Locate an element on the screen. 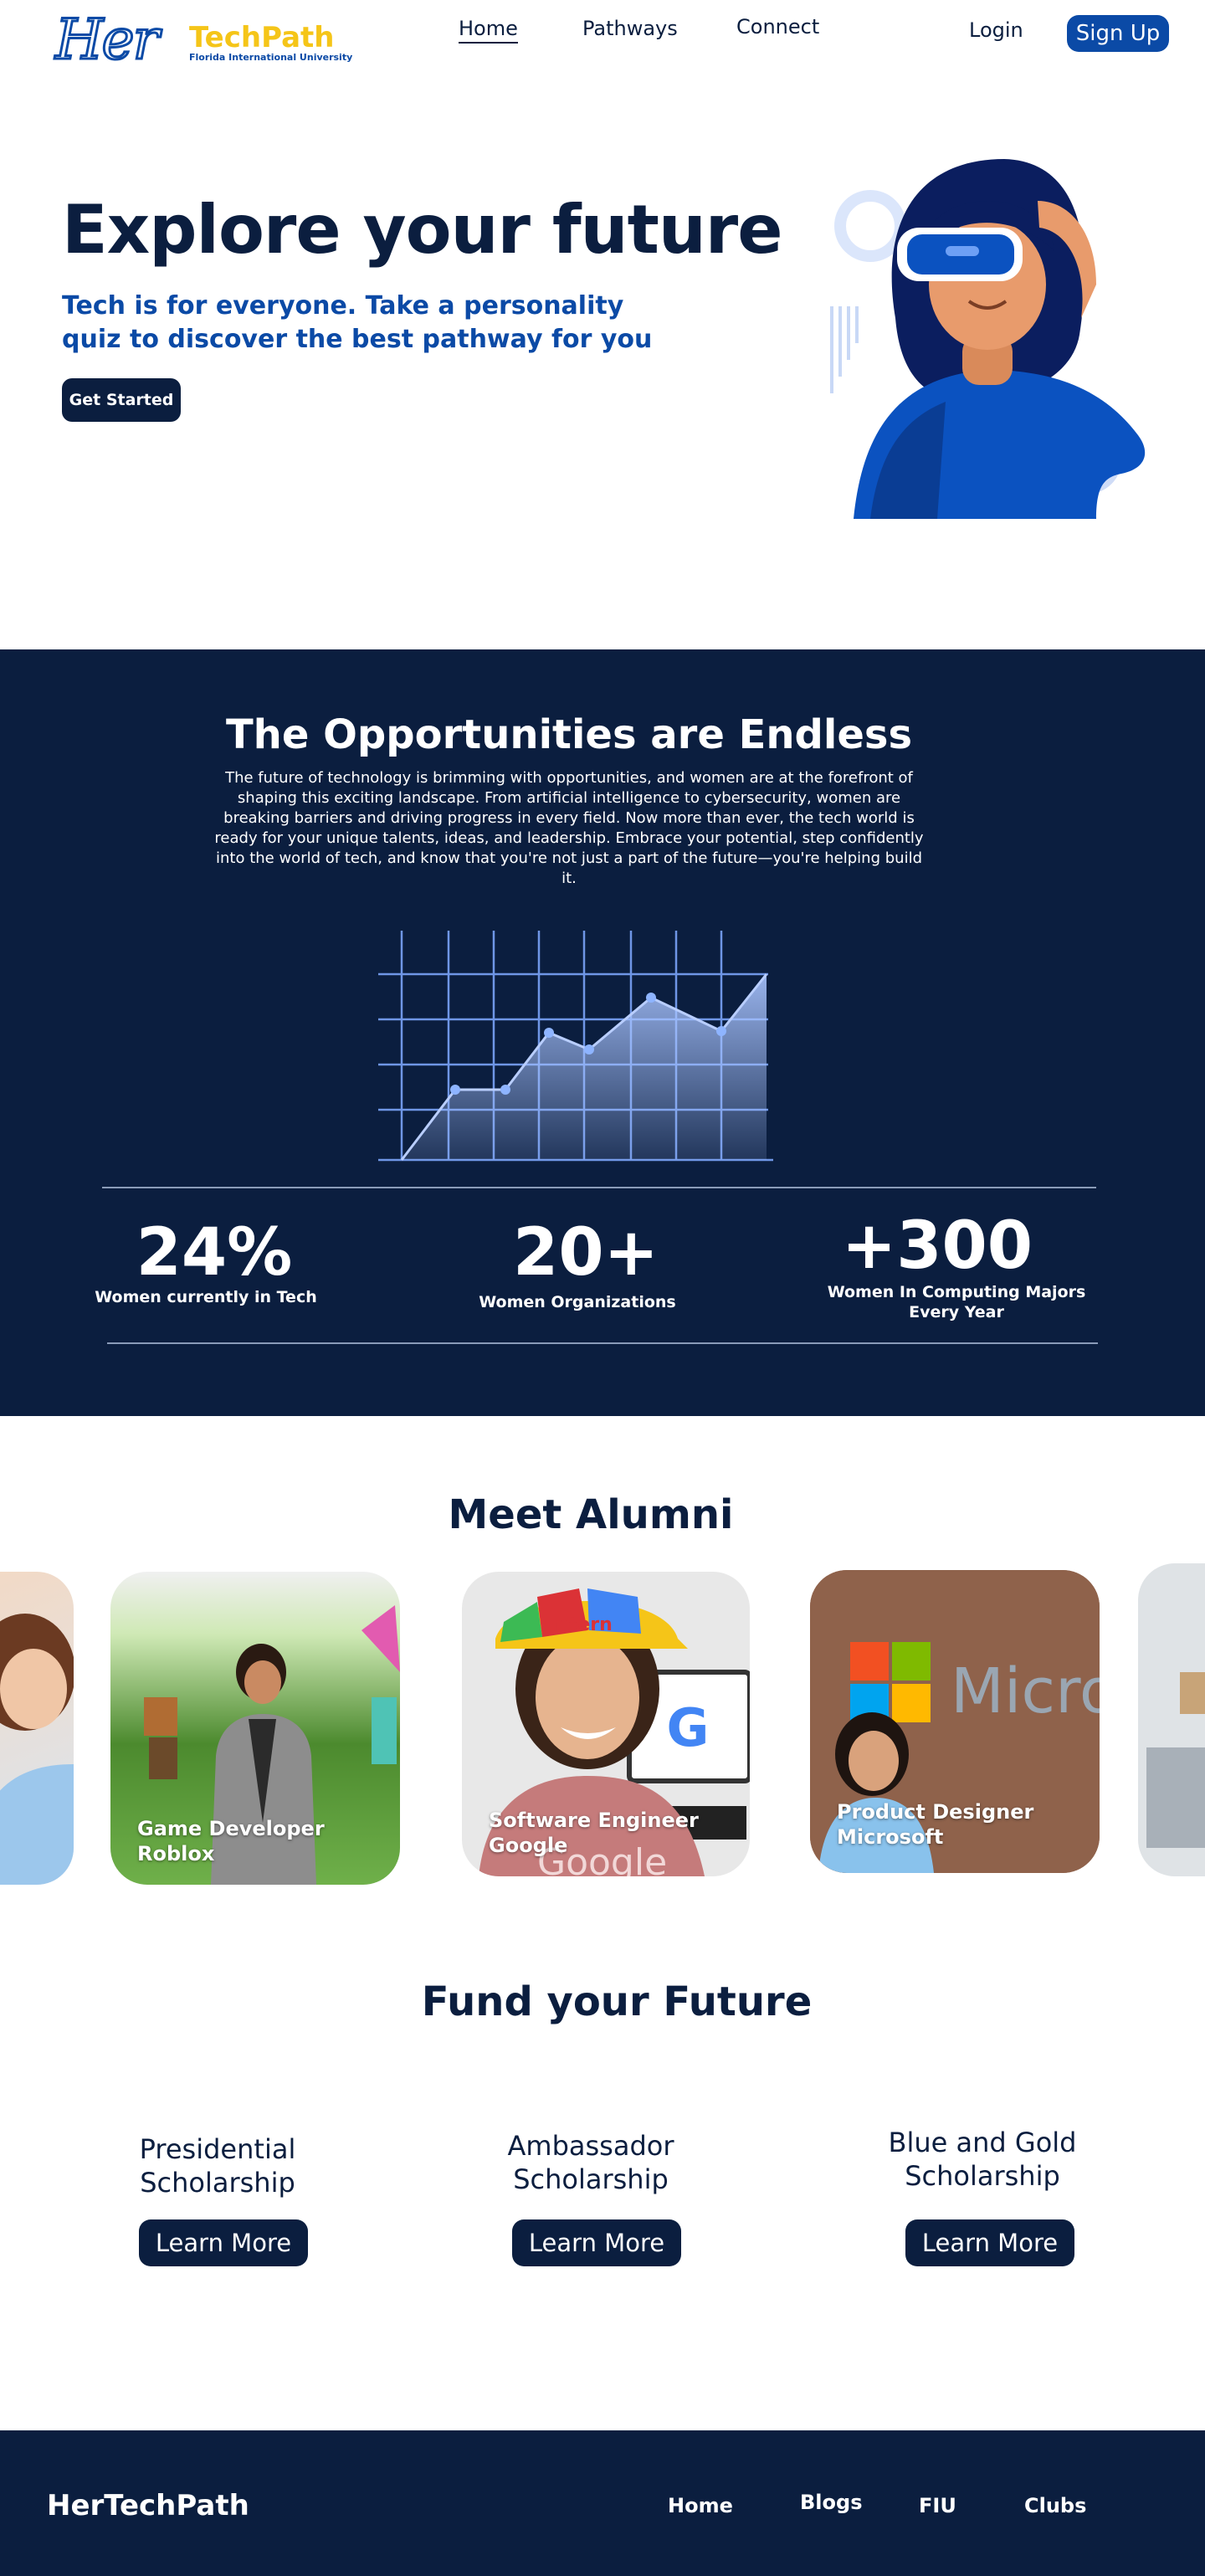 The height and width of the screenshot is (2576, 1205). scholarship-blue-gold-line2: Scholarship is located at coordinates (982, 2176).